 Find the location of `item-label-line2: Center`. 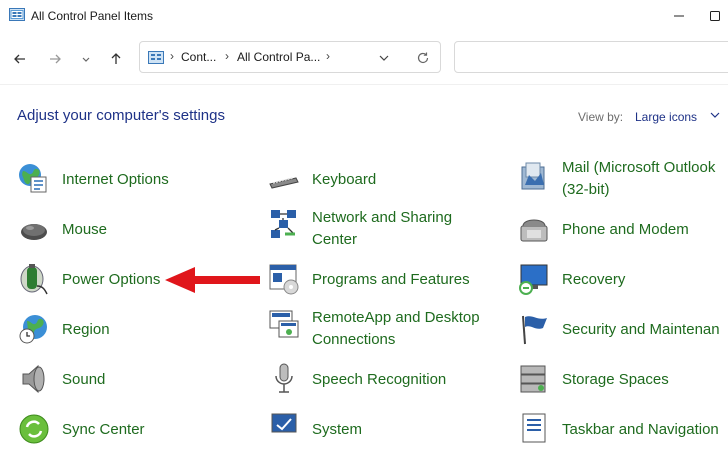

item-label-line2: Center is located at coordinates (335, 239).